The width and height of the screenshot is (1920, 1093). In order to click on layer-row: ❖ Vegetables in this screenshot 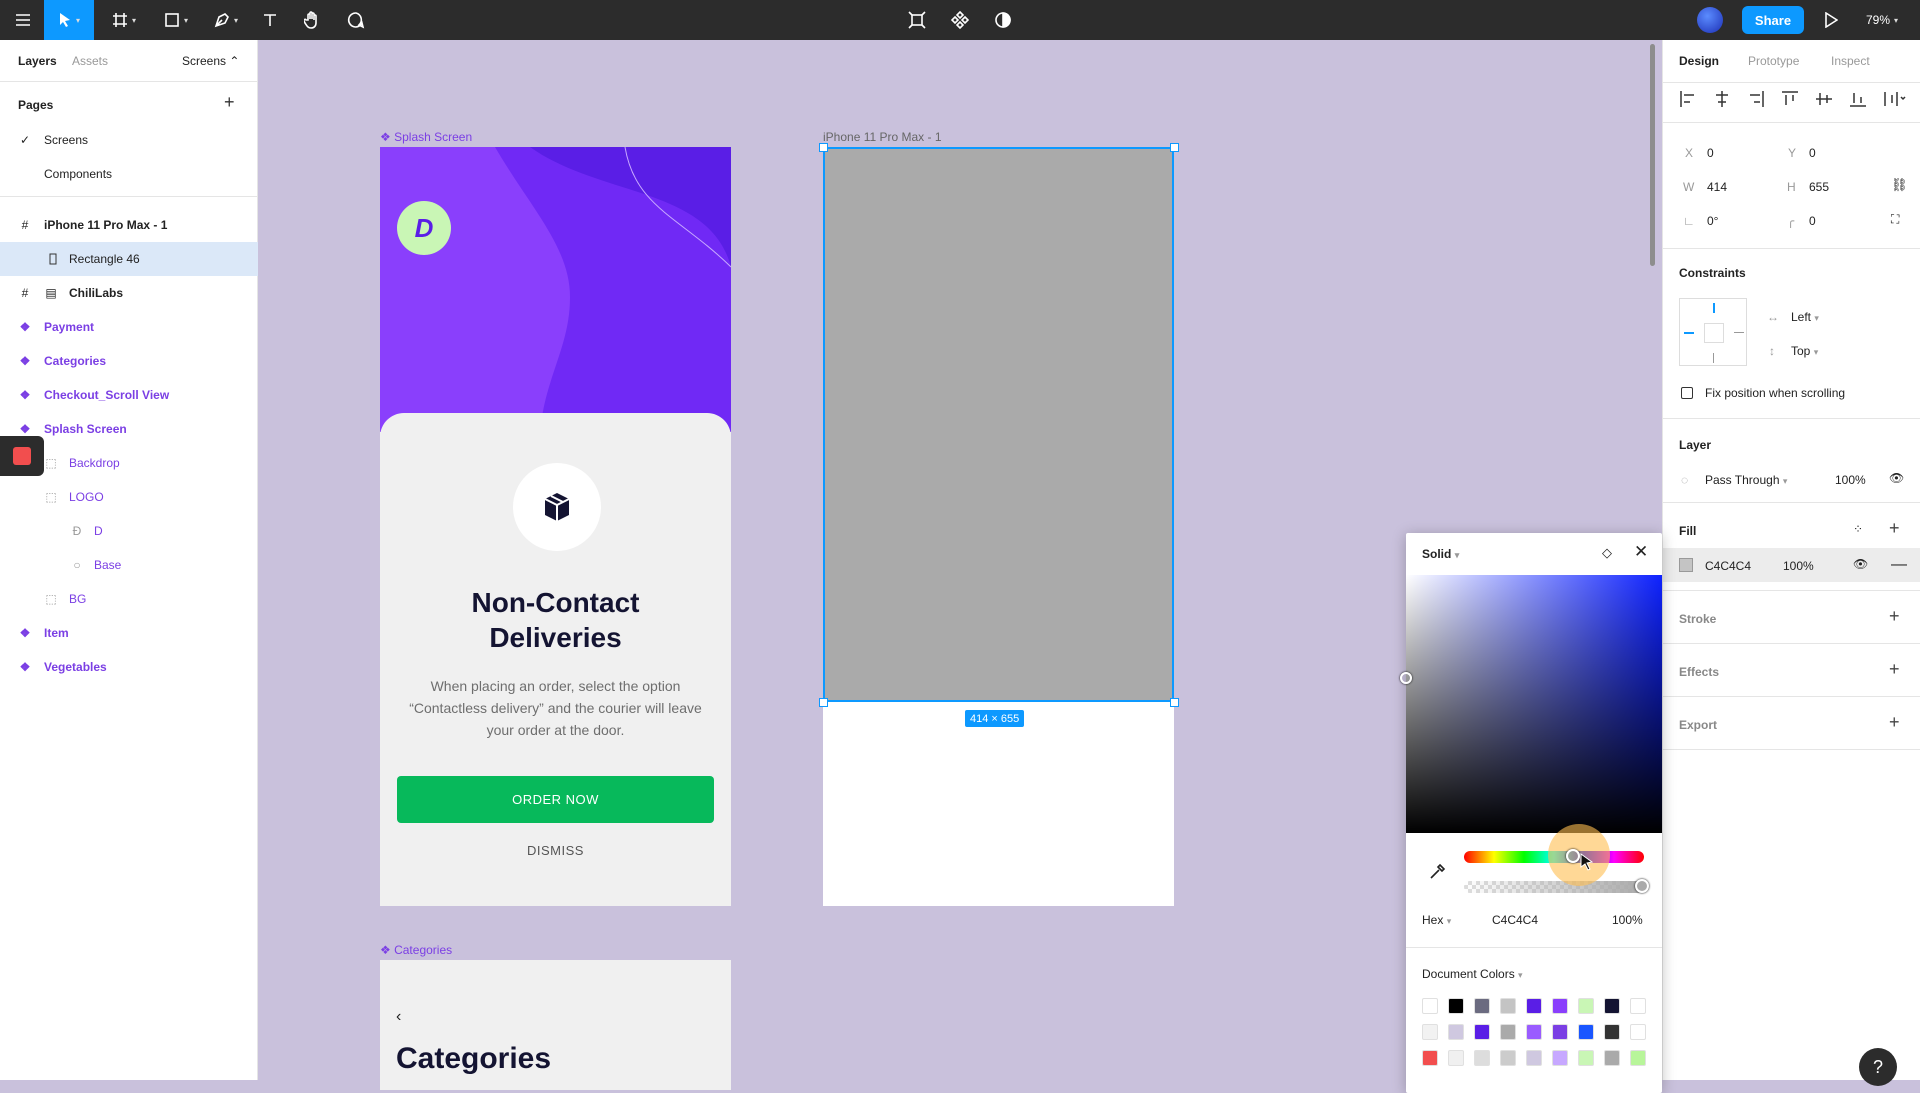, I will do `click(129, 667)`.